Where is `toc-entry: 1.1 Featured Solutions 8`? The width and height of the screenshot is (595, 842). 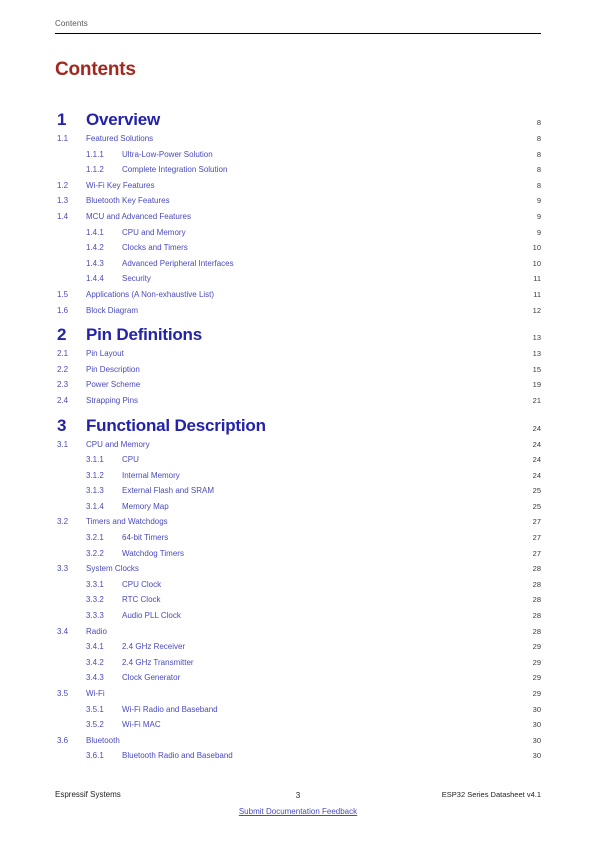 toc-entry: 1.1 Featured Solutions 8 is located at coordinates (298, 140).